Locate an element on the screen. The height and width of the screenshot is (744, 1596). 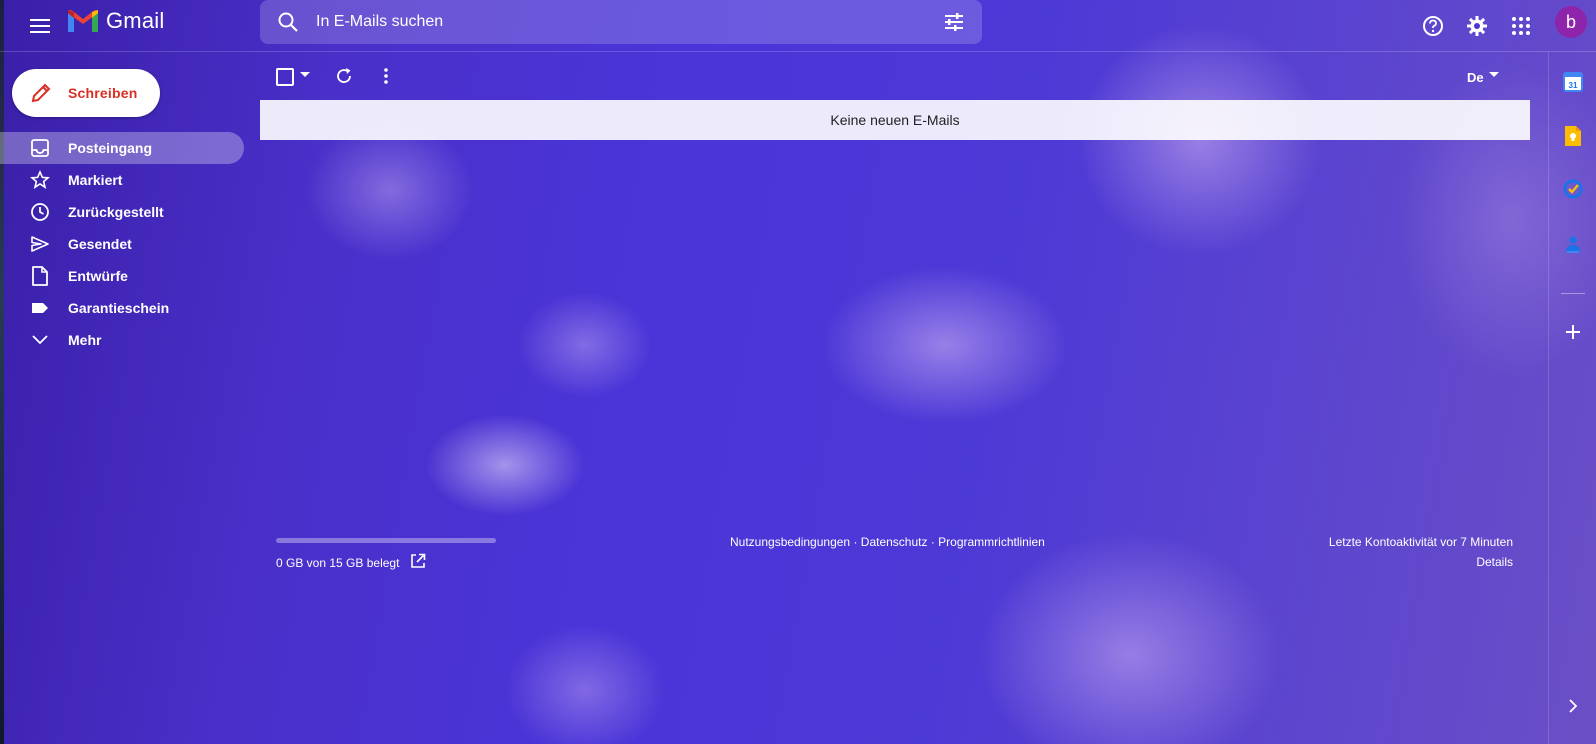
contacts-button is located at coordinates (1573, 244).